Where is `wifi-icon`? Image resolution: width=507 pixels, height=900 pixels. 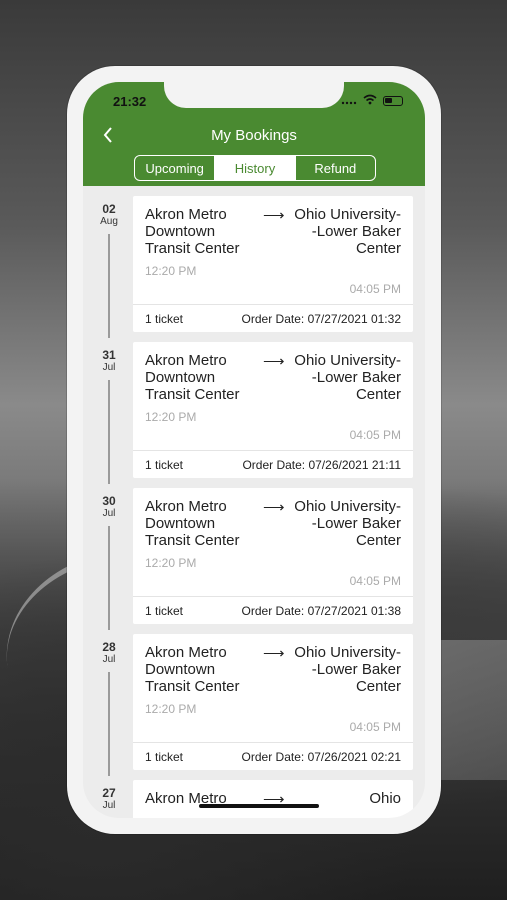 wifi-icon is located at coordinates (370, 101).